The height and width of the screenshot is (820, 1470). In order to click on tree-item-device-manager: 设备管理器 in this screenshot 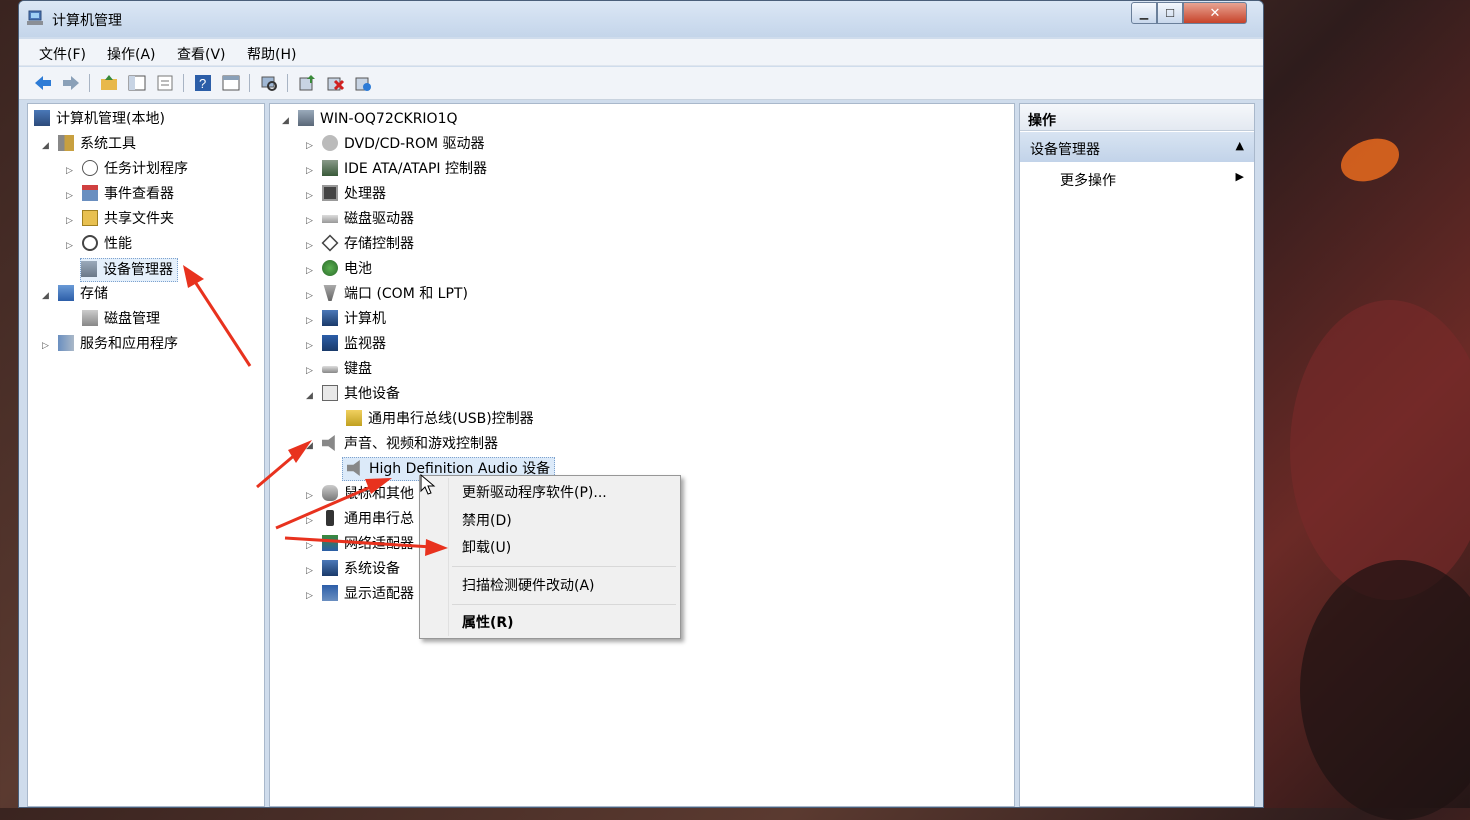, I will do `click(129, 270)`.